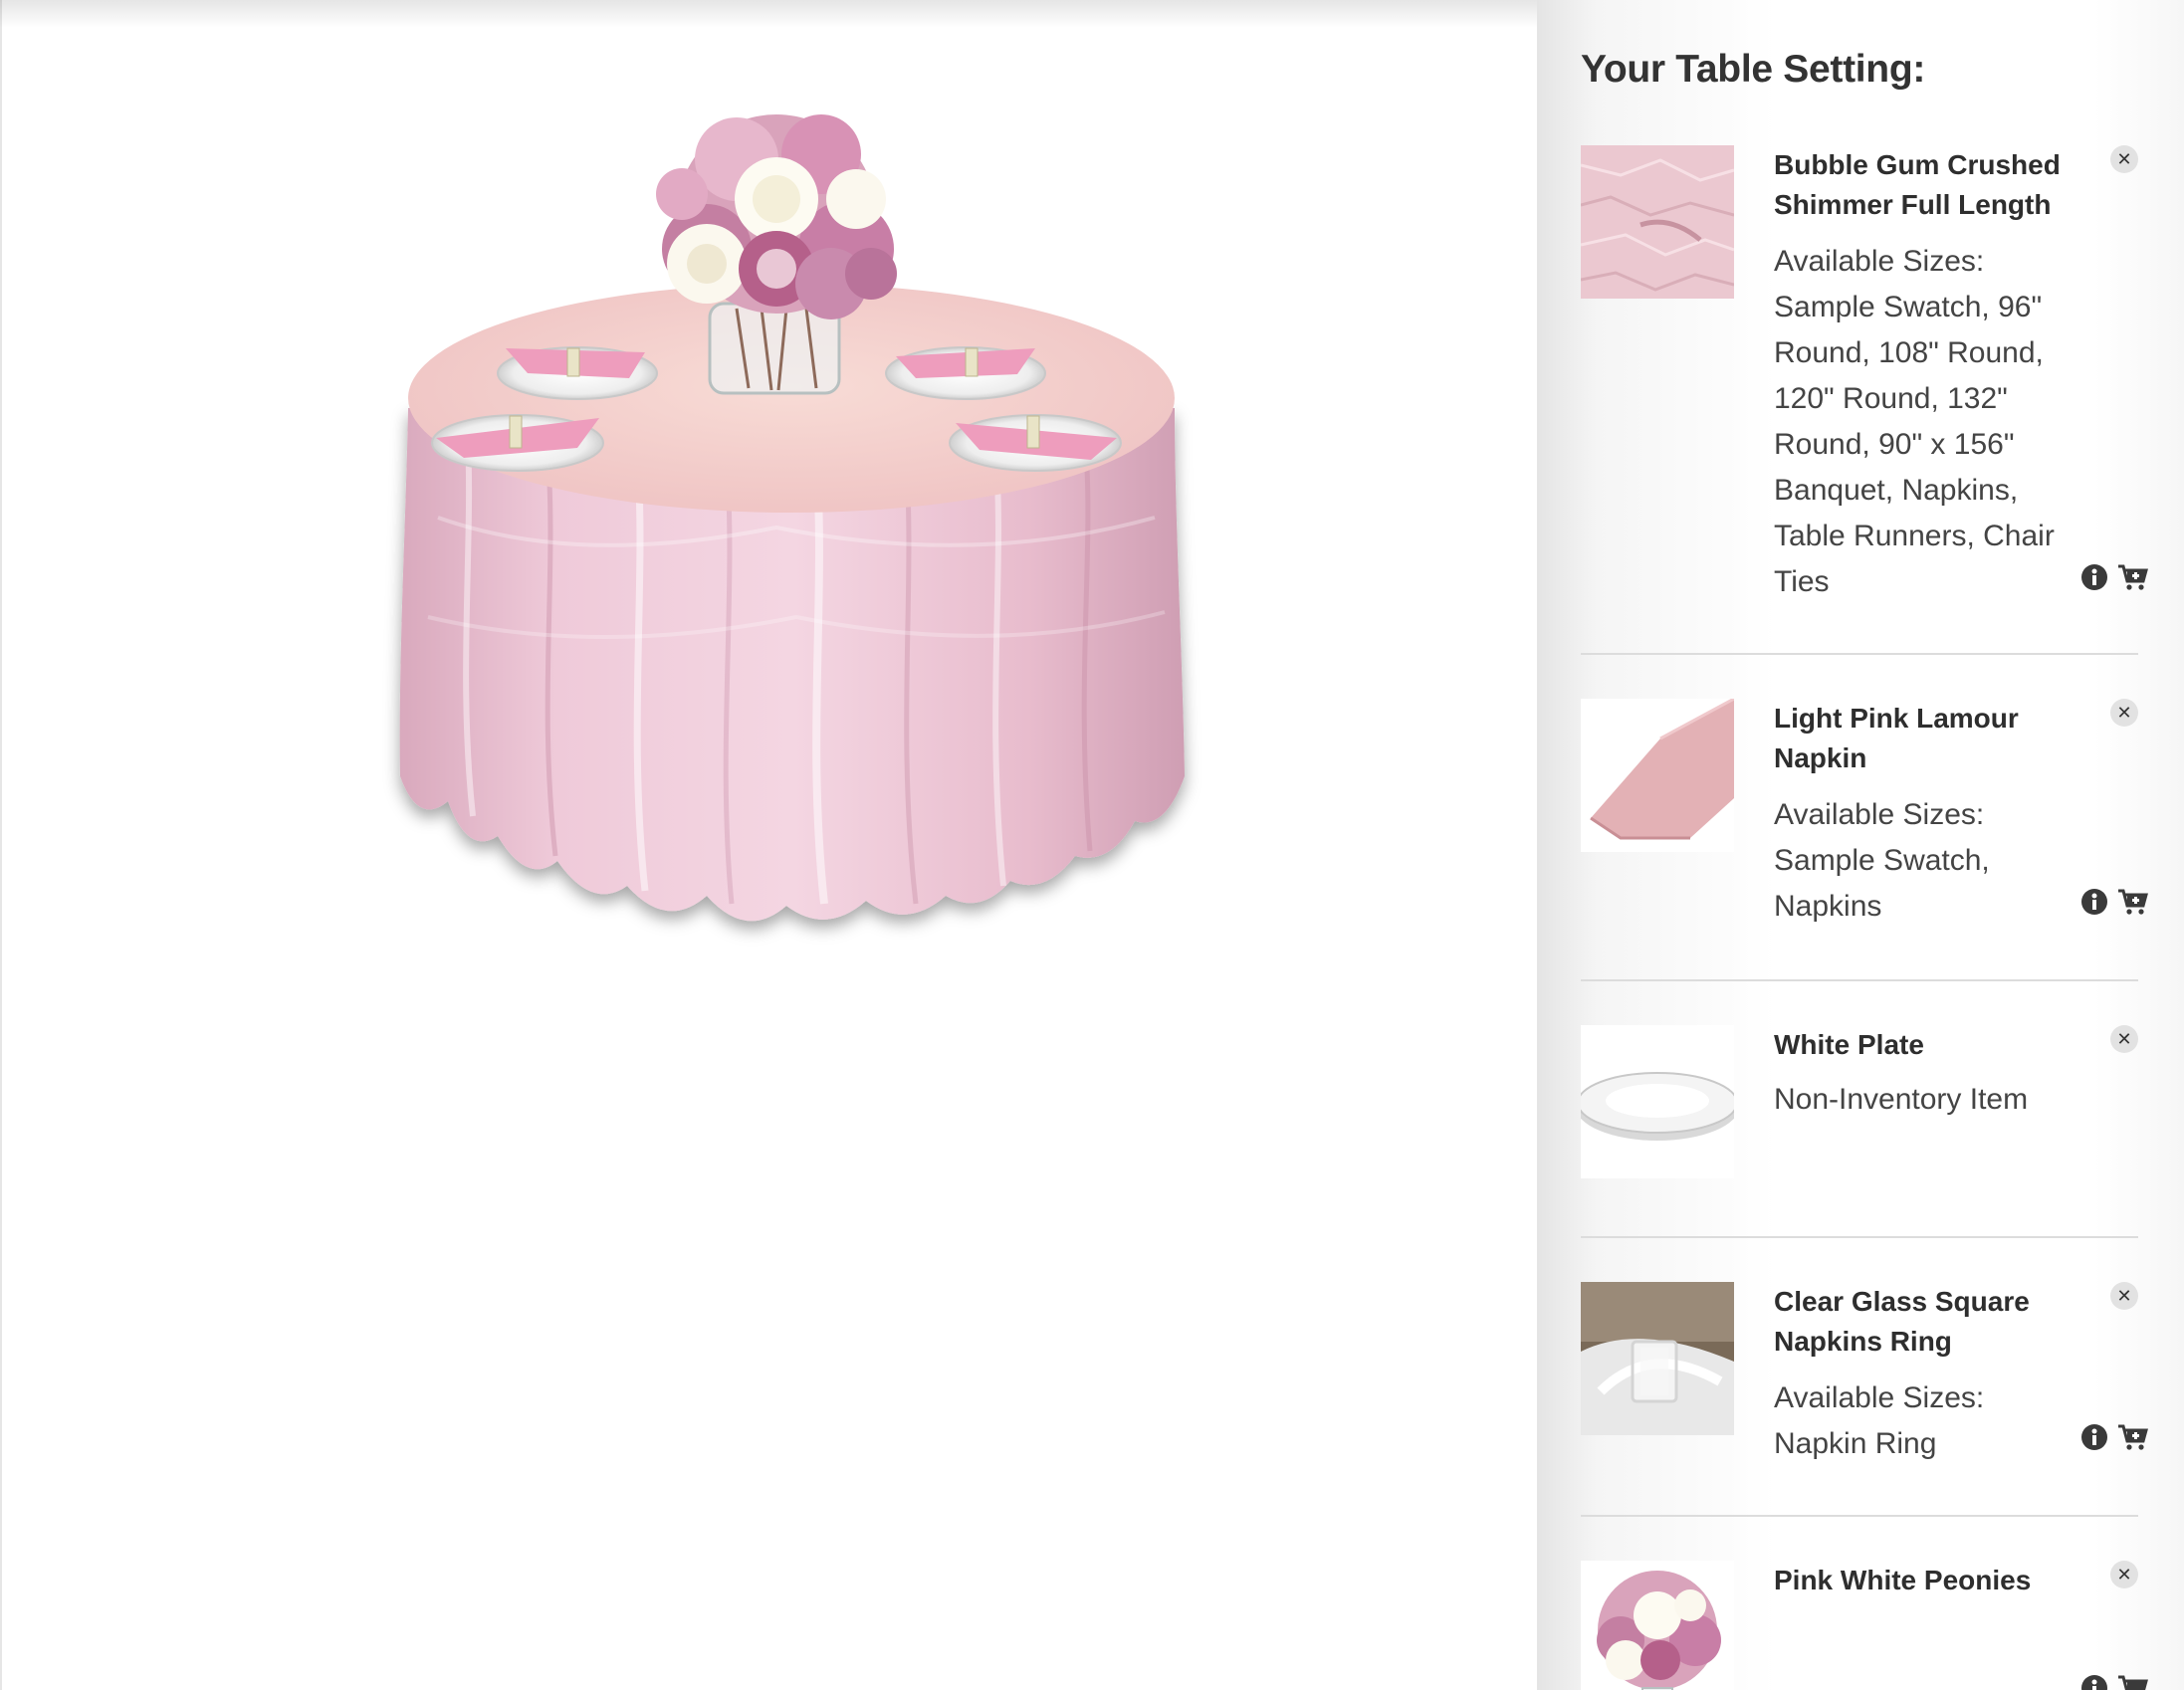 The width and height of the screenshot is (2184, 1690). What do you see at coordinates (1924, 1045) in the screenshot?
I see `item-name: White Plate` at bounding box center [1924, 1045].